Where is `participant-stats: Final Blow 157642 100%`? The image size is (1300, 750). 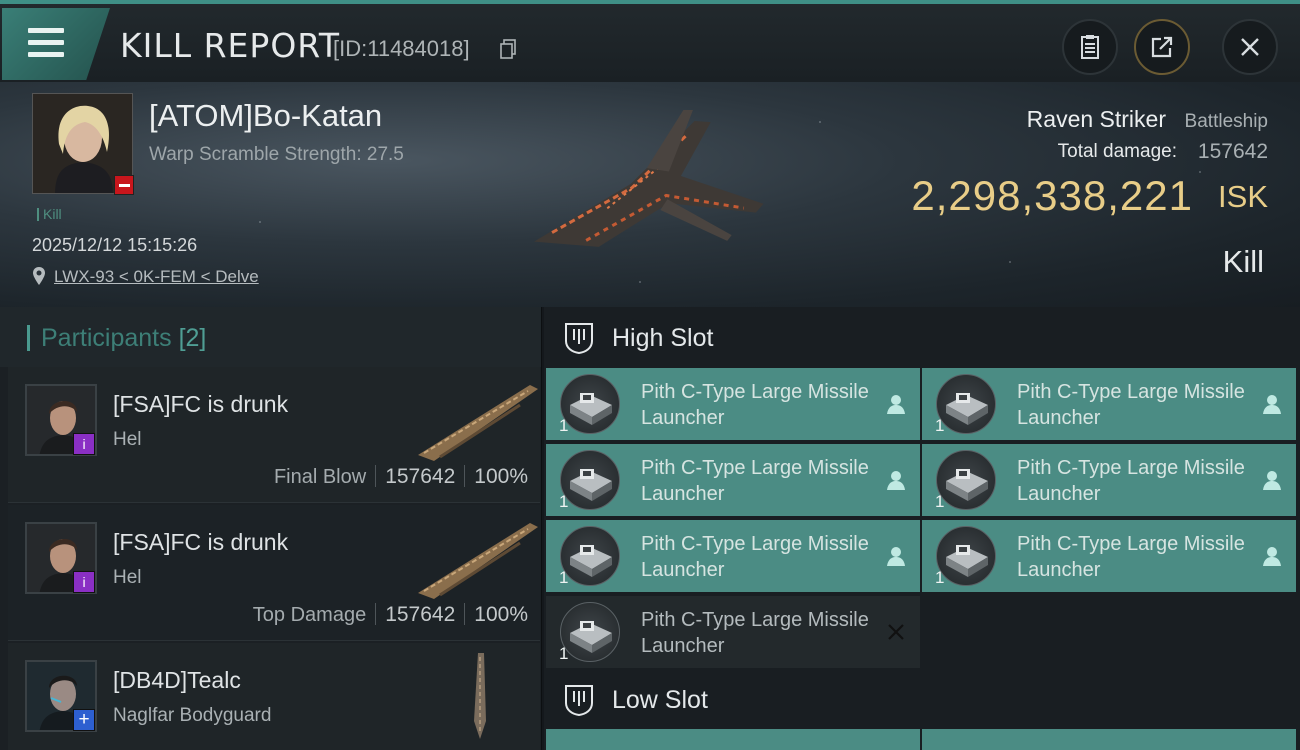 participant-stats: Final Blow 157642 100% is located at coordinates (401, 477).